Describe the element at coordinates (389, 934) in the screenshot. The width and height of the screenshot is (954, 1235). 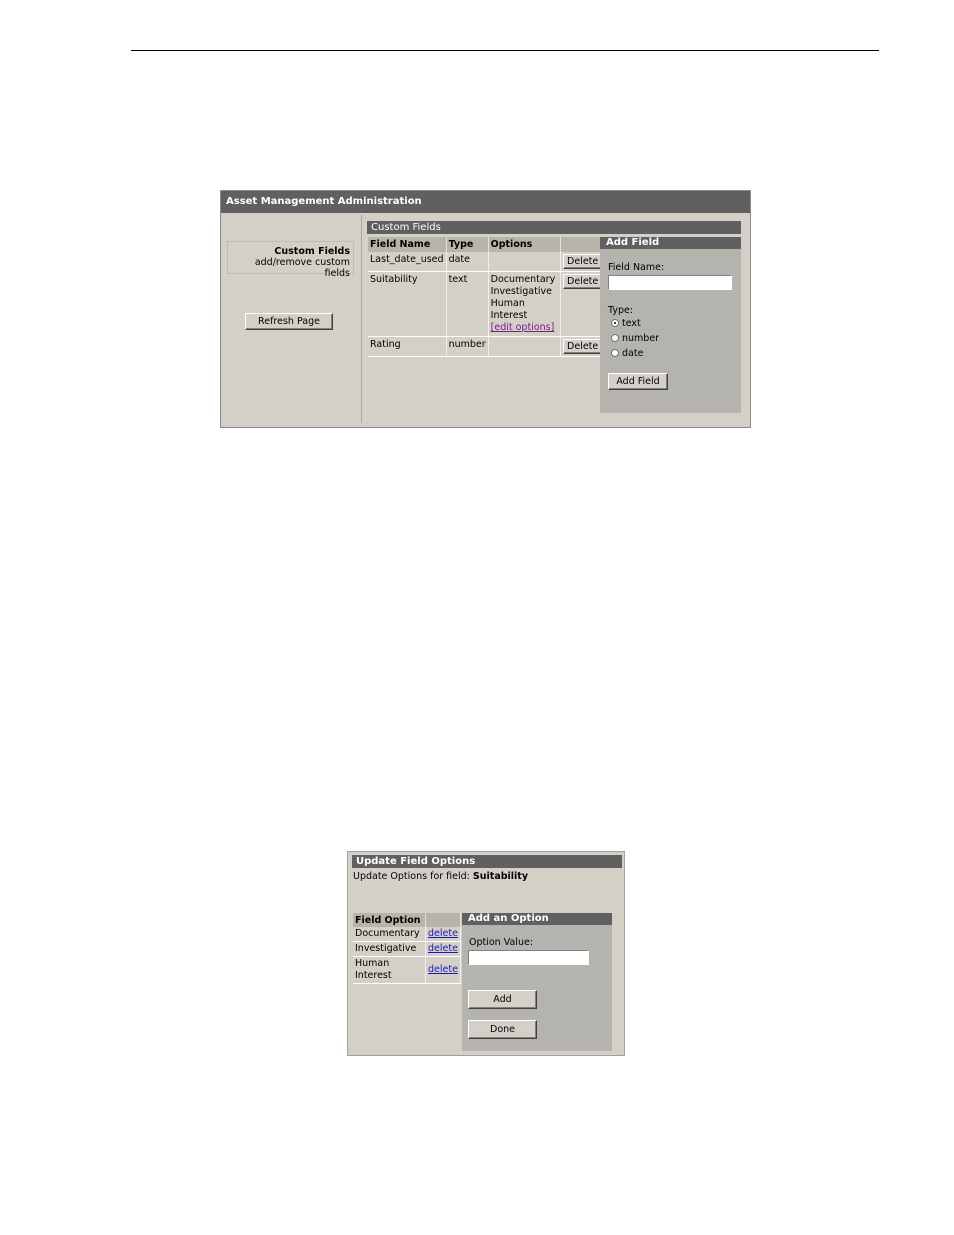
I see `option-value-cell: Documentary` at that location.